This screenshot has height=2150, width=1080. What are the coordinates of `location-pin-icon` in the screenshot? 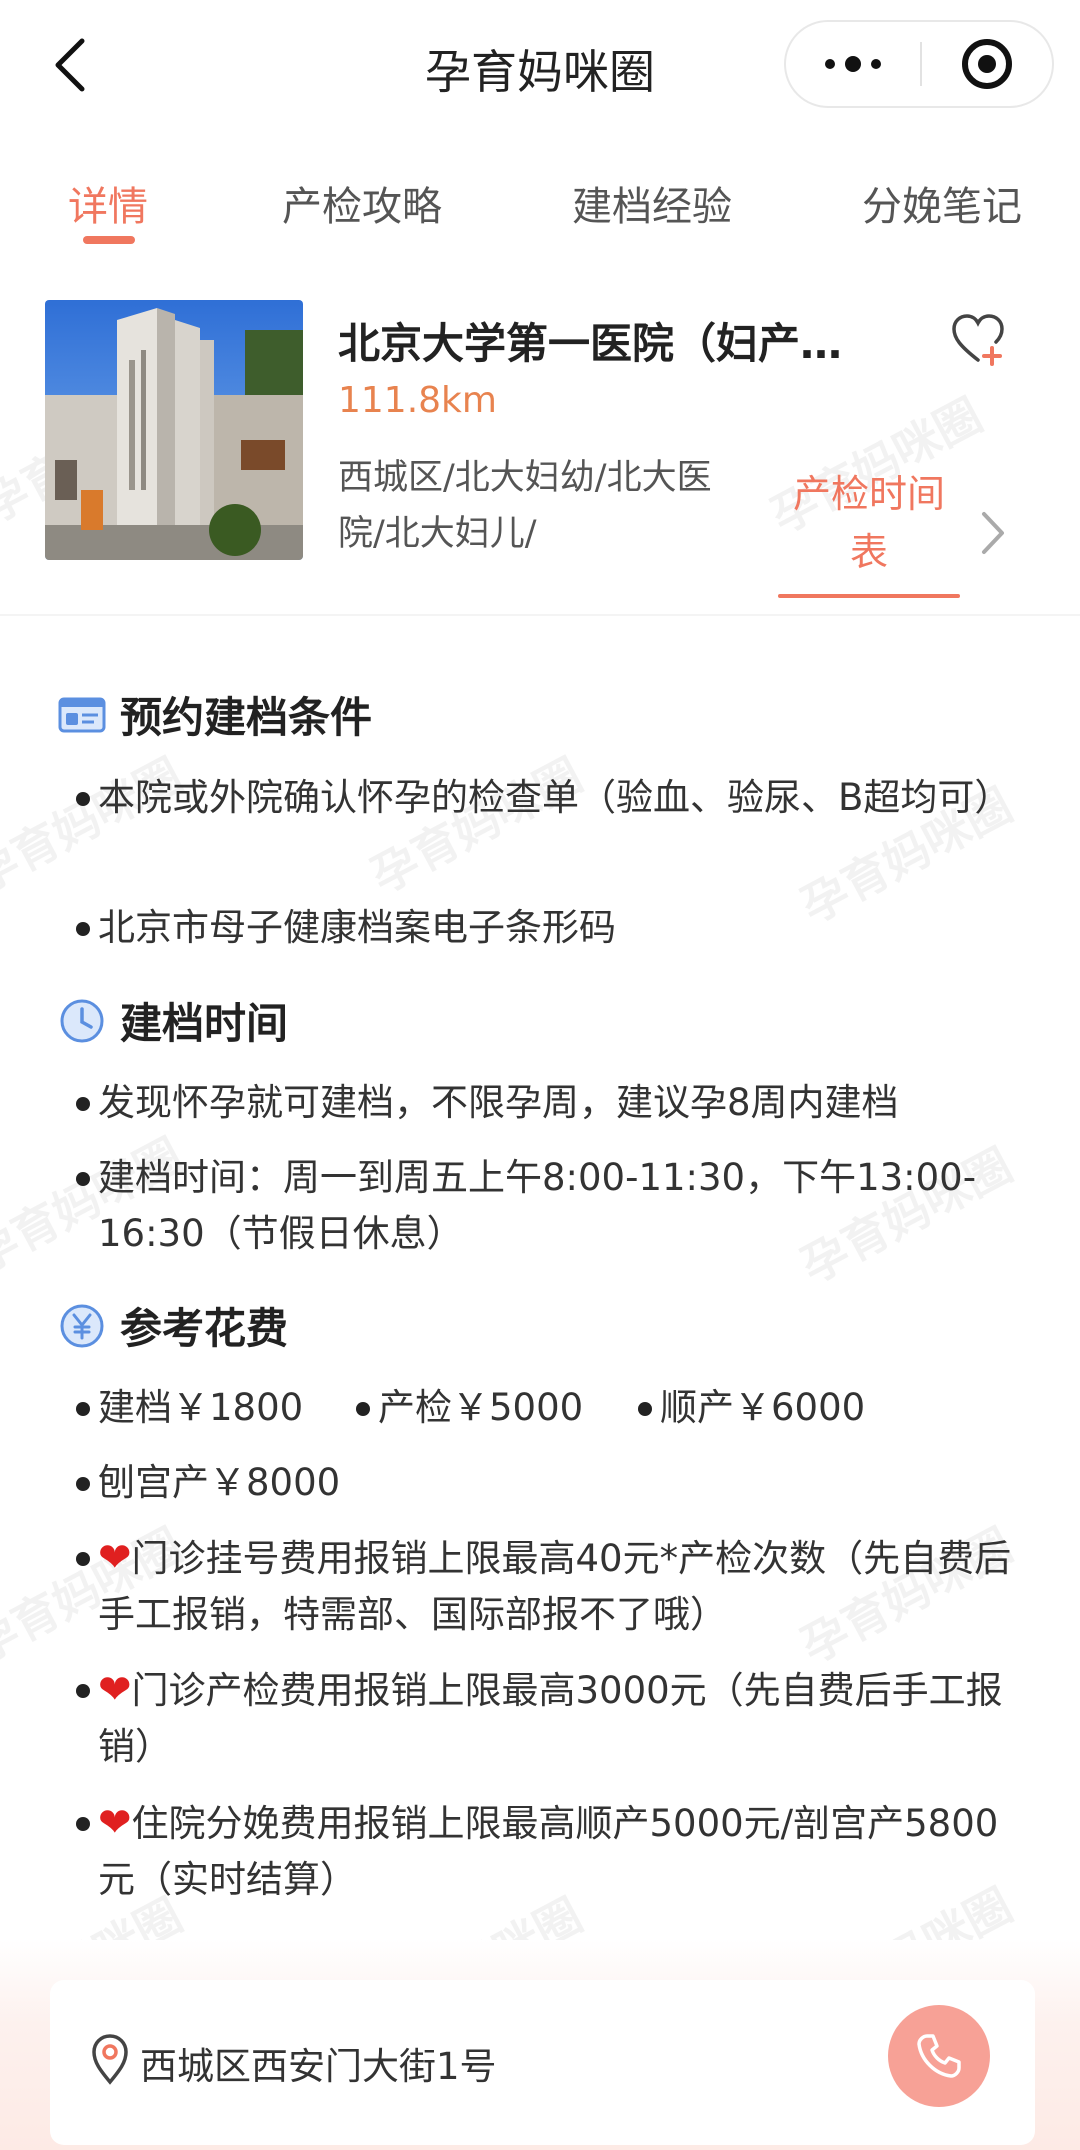 It's located at (110, 2059).